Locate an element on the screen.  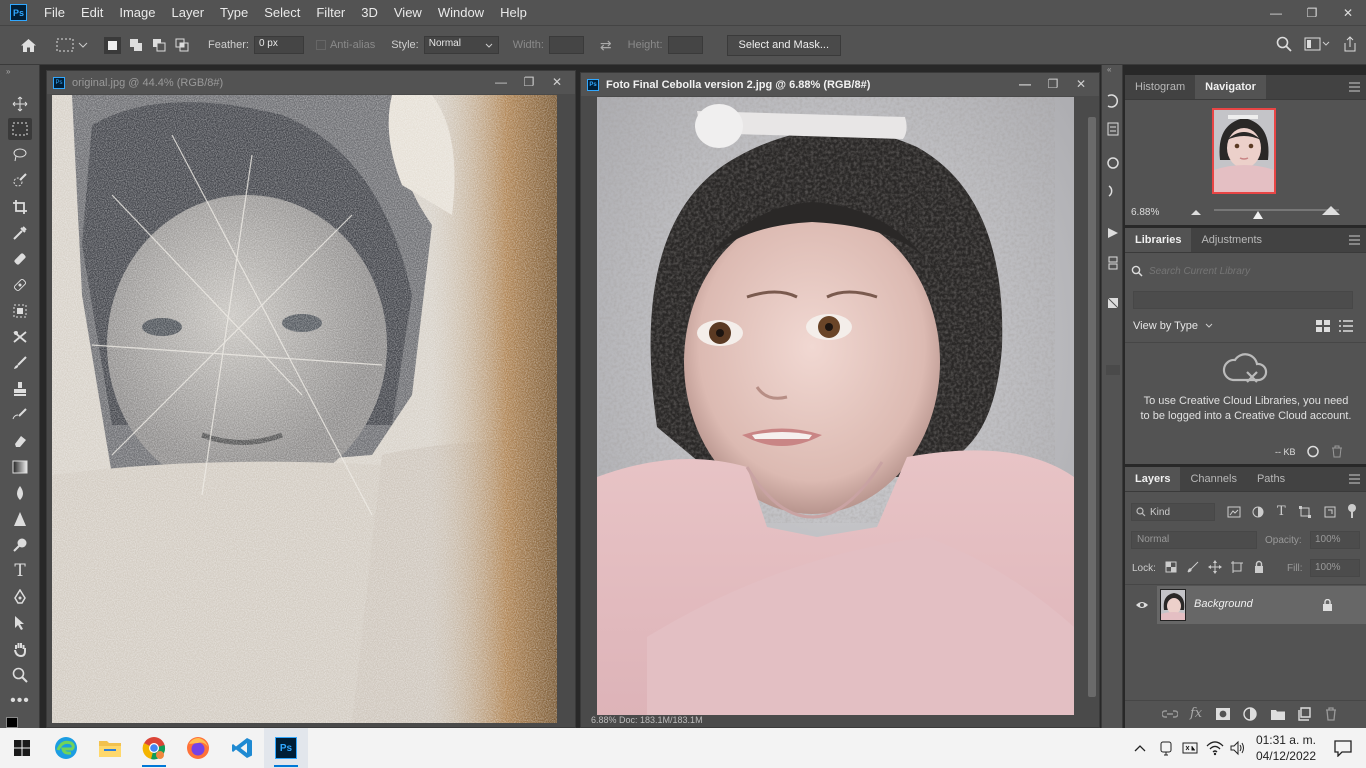
menu-view: View is located at coordinates (408, 12).